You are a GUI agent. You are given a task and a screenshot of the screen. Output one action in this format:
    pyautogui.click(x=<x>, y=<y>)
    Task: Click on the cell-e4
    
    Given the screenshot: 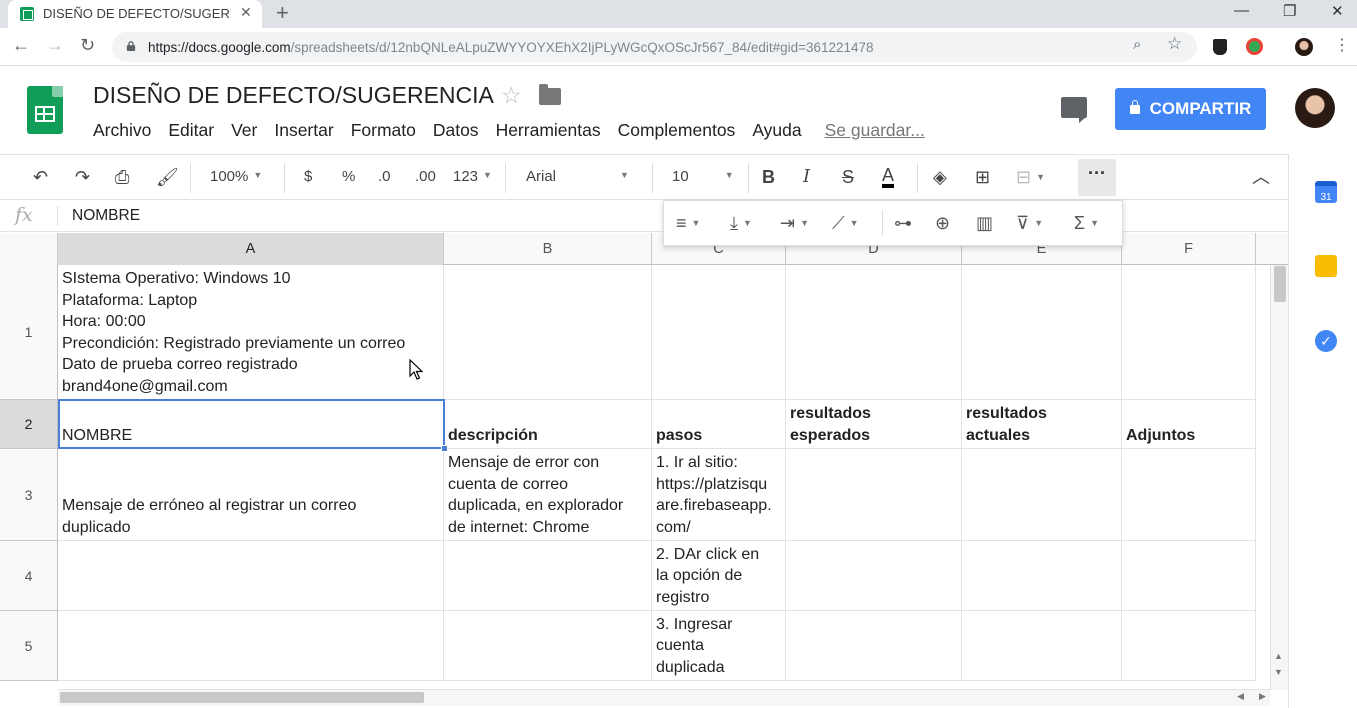 What is the action you would take?
    pyautogui.click(x=1042, y=576)
    